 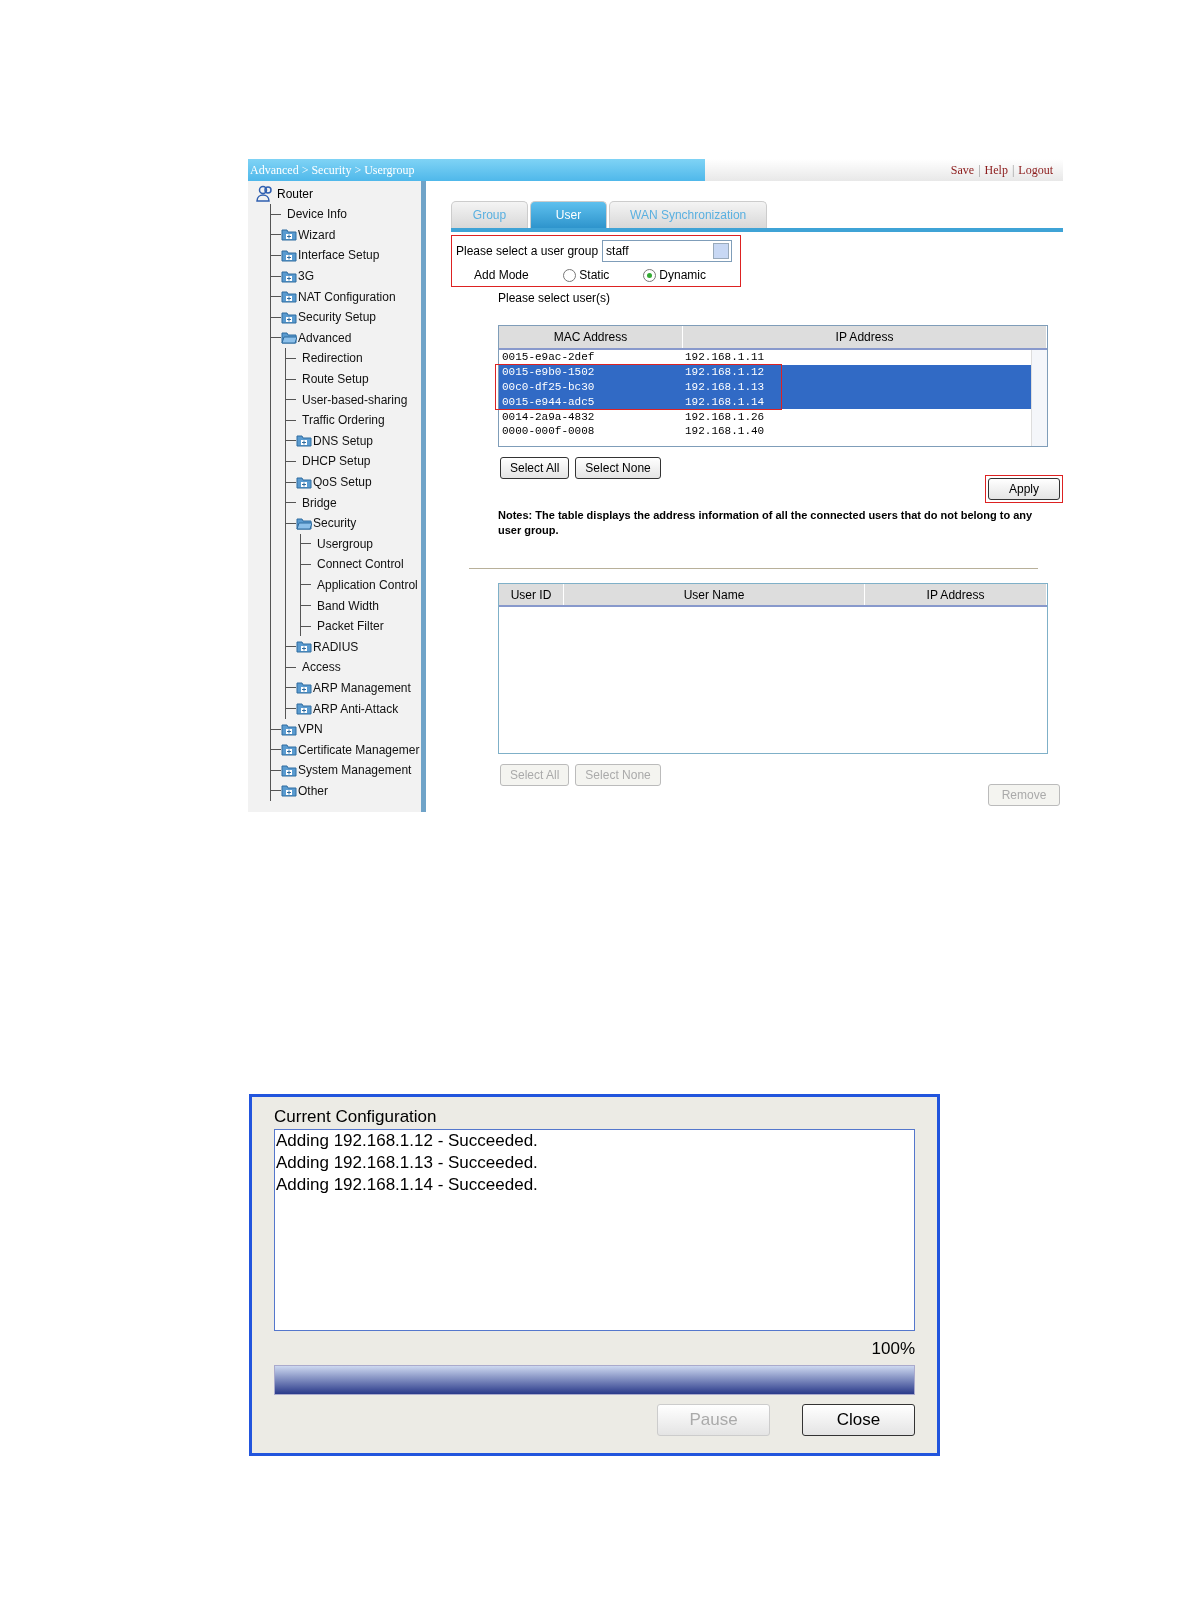 What do you see at coordinates (356, 1117) in the screenshot?
I see `dialog-title: Current Configuration` at bounding box center [356, 1117].